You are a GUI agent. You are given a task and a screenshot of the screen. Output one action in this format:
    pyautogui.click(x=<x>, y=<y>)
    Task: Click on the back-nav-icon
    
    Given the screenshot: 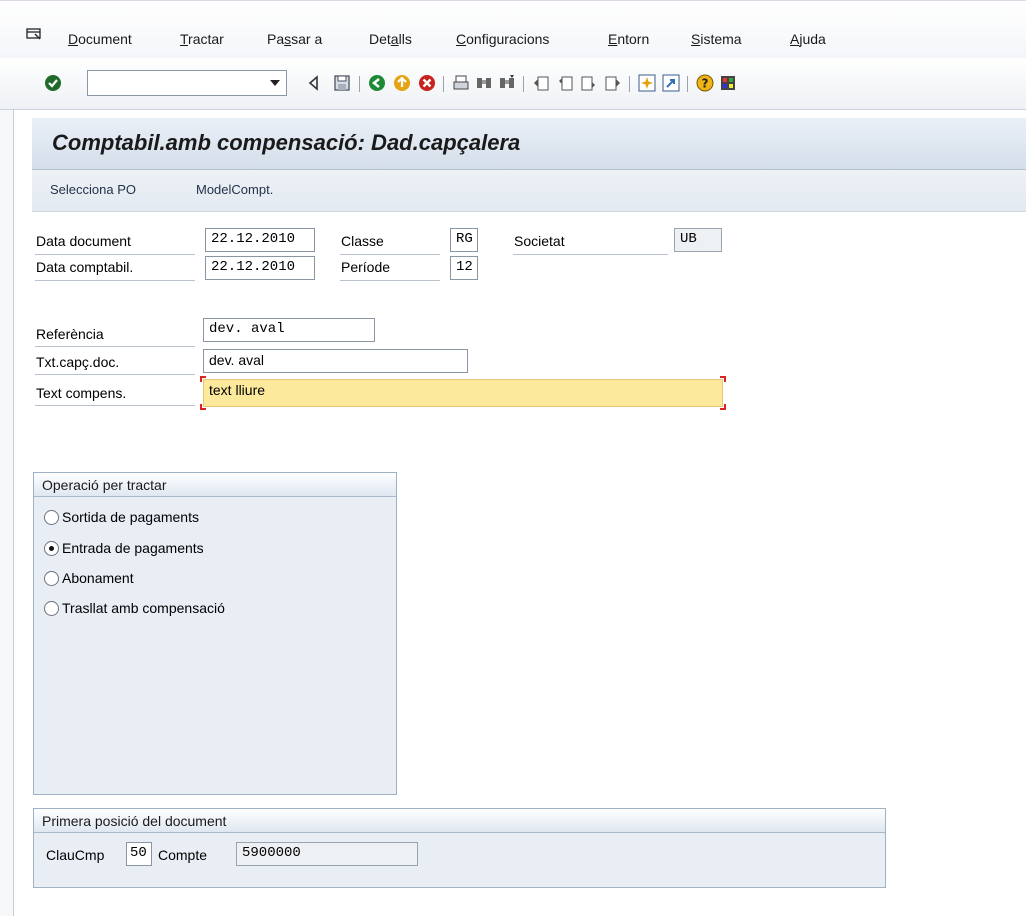 What is the action you would take?
    pyautogui.click(x=314, y=83)
    